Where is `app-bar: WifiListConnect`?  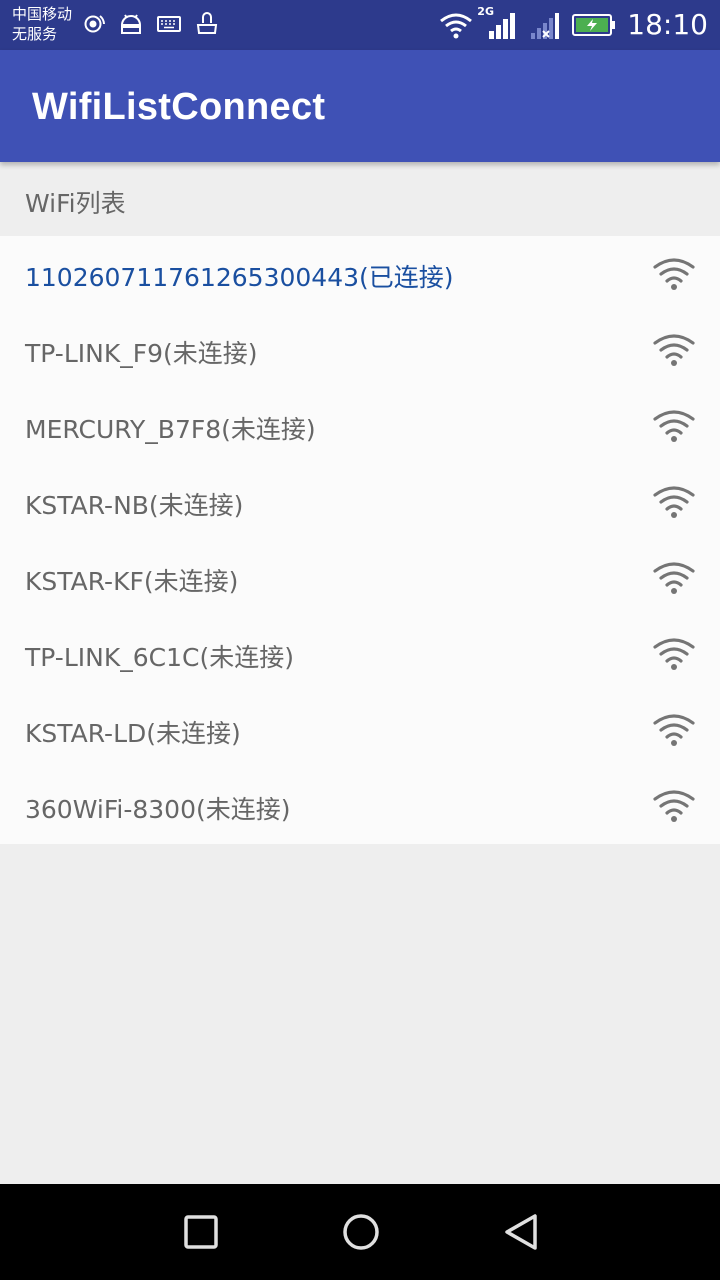 app-bar: WifiListConnect is located at coordinates (360, 106).